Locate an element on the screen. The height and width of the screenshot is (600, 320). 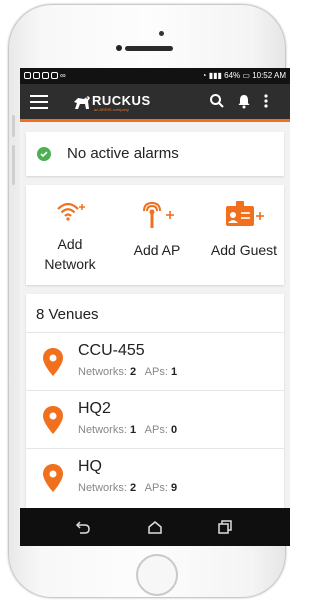
more-vert-icon is located at coordinates (266, 101).